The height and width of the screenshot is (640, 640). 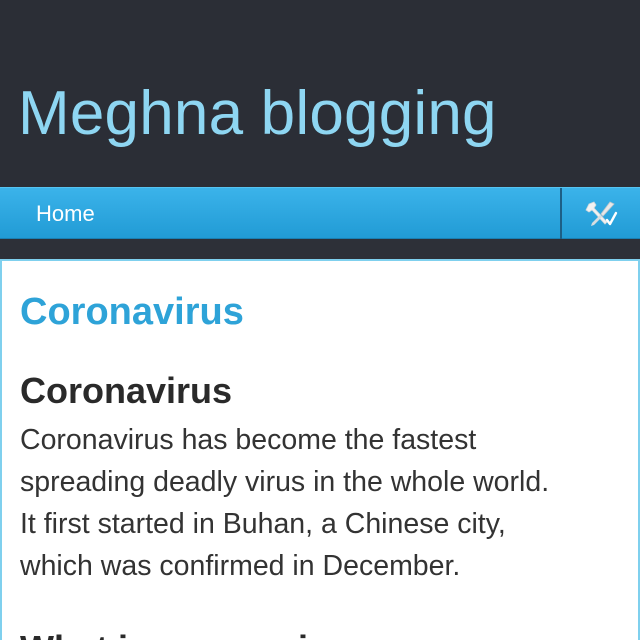 I want to click on tools-menu-button, so click(x=601, y=214).